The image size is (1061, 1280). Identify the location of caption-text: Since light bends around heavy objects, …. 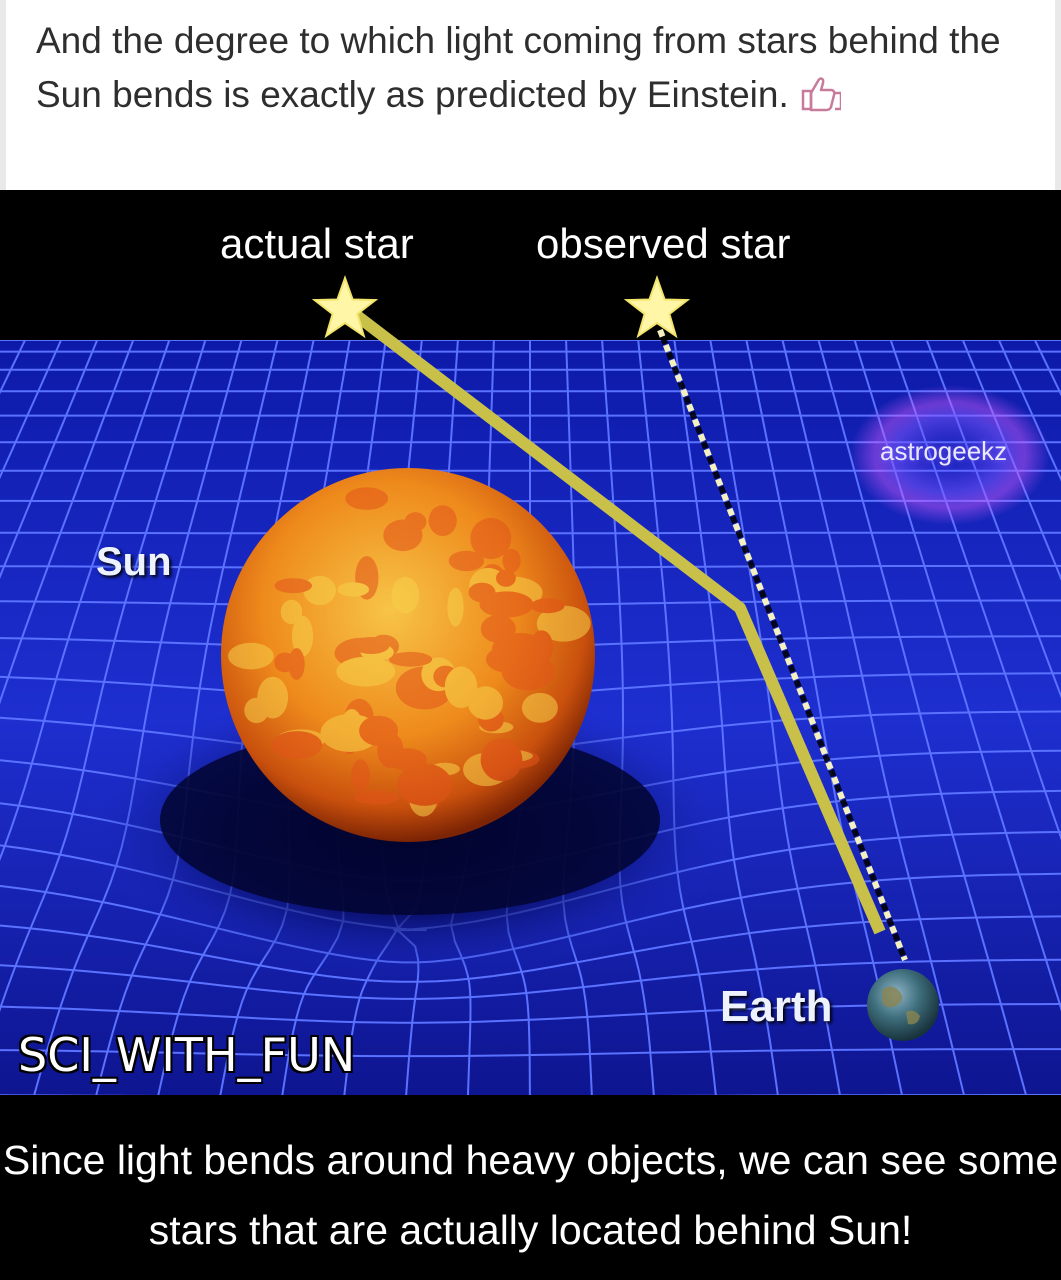
(530, 1195).